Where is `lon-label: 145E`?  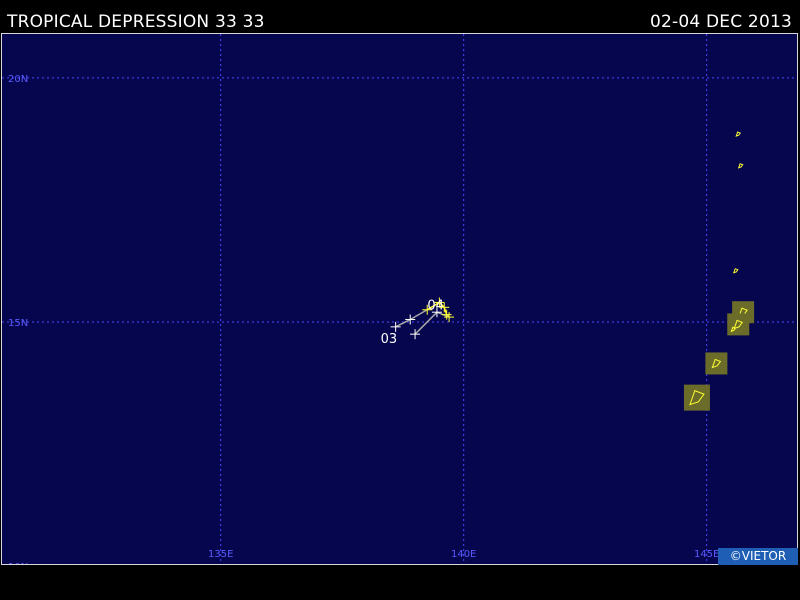
lon-label: 145E is located at coordinates (706, 554).